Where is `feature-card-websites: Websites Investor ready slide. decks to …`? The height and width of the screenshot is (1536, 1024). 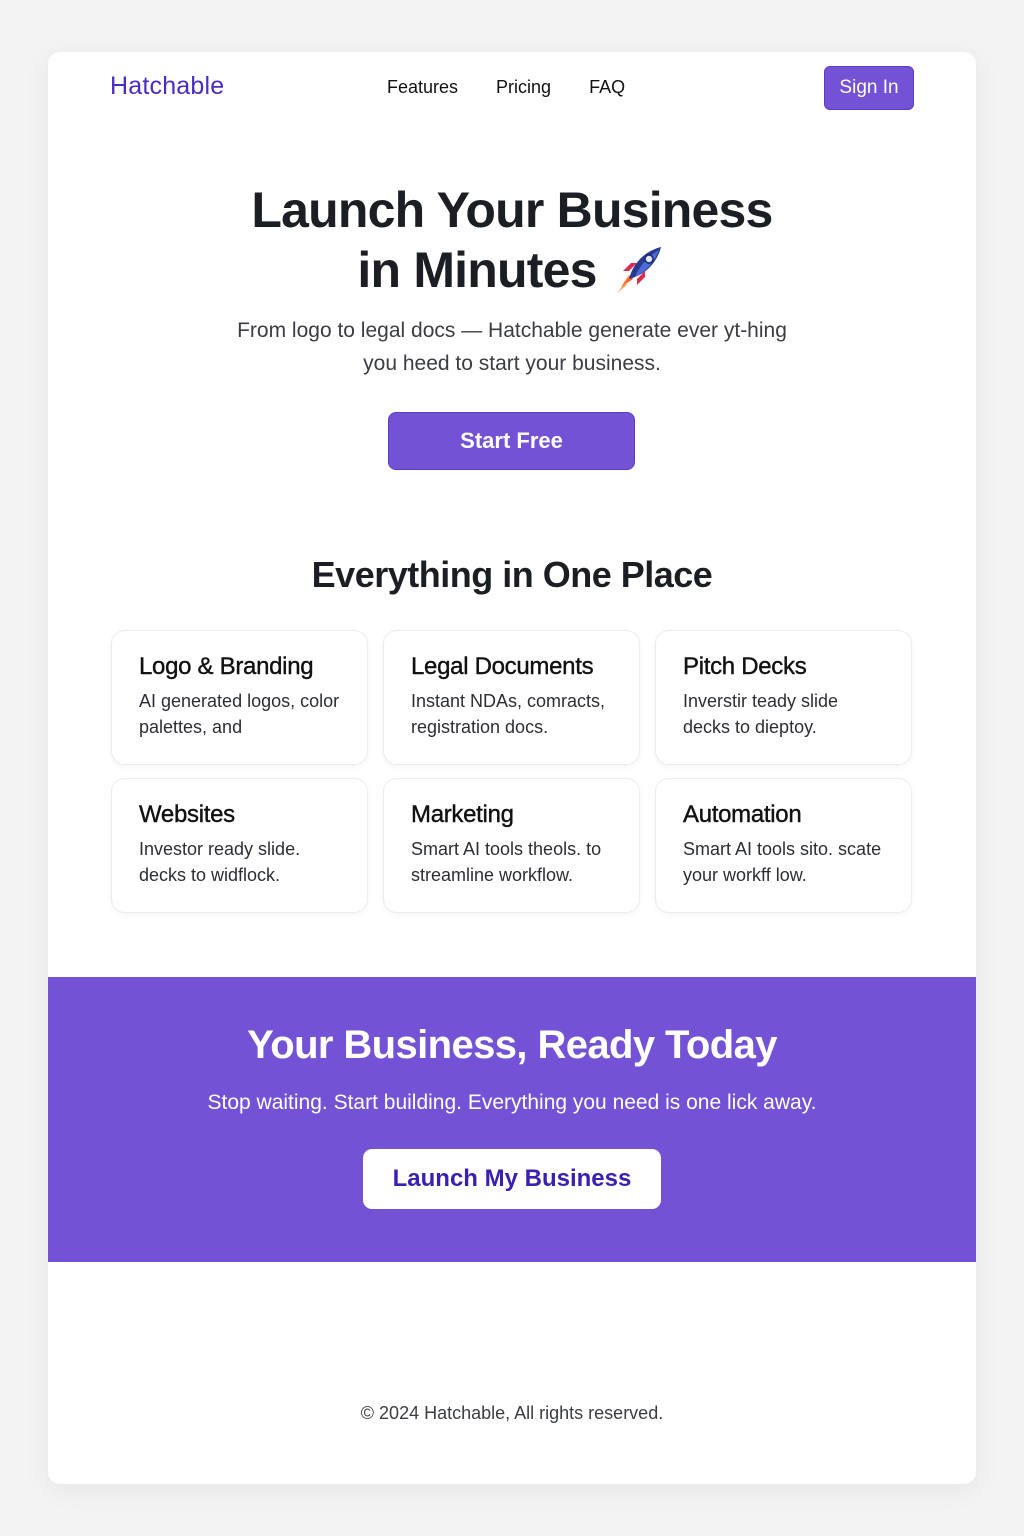
feature-card-websites: Websites Investor ready slide. decks to … is located at coordinates (239, 845).